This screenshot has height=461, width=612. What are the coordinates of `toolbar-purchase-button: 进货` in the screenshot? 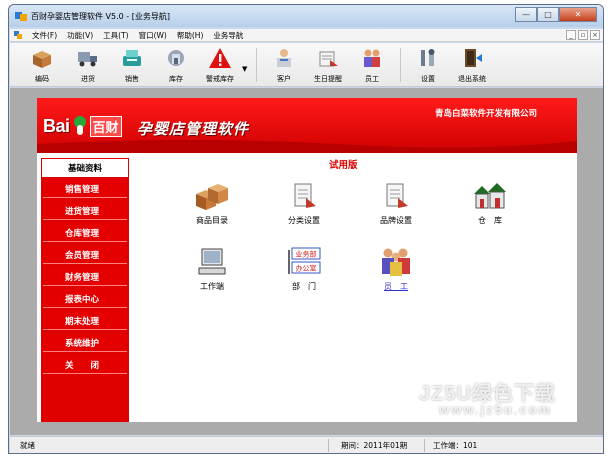 It's located at (88, 65).